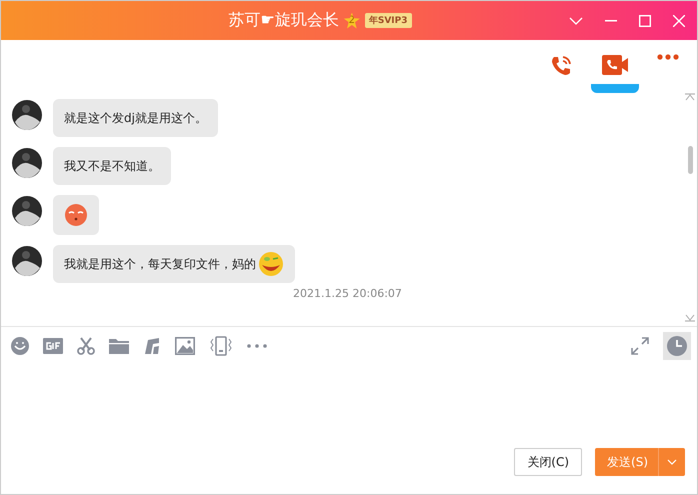 This screenshot has width=698, height=495. What do you see at coordinates (221, 346) in the screenshot?
I see `phone-vibrate-icon` at bounding box center [221, 346].